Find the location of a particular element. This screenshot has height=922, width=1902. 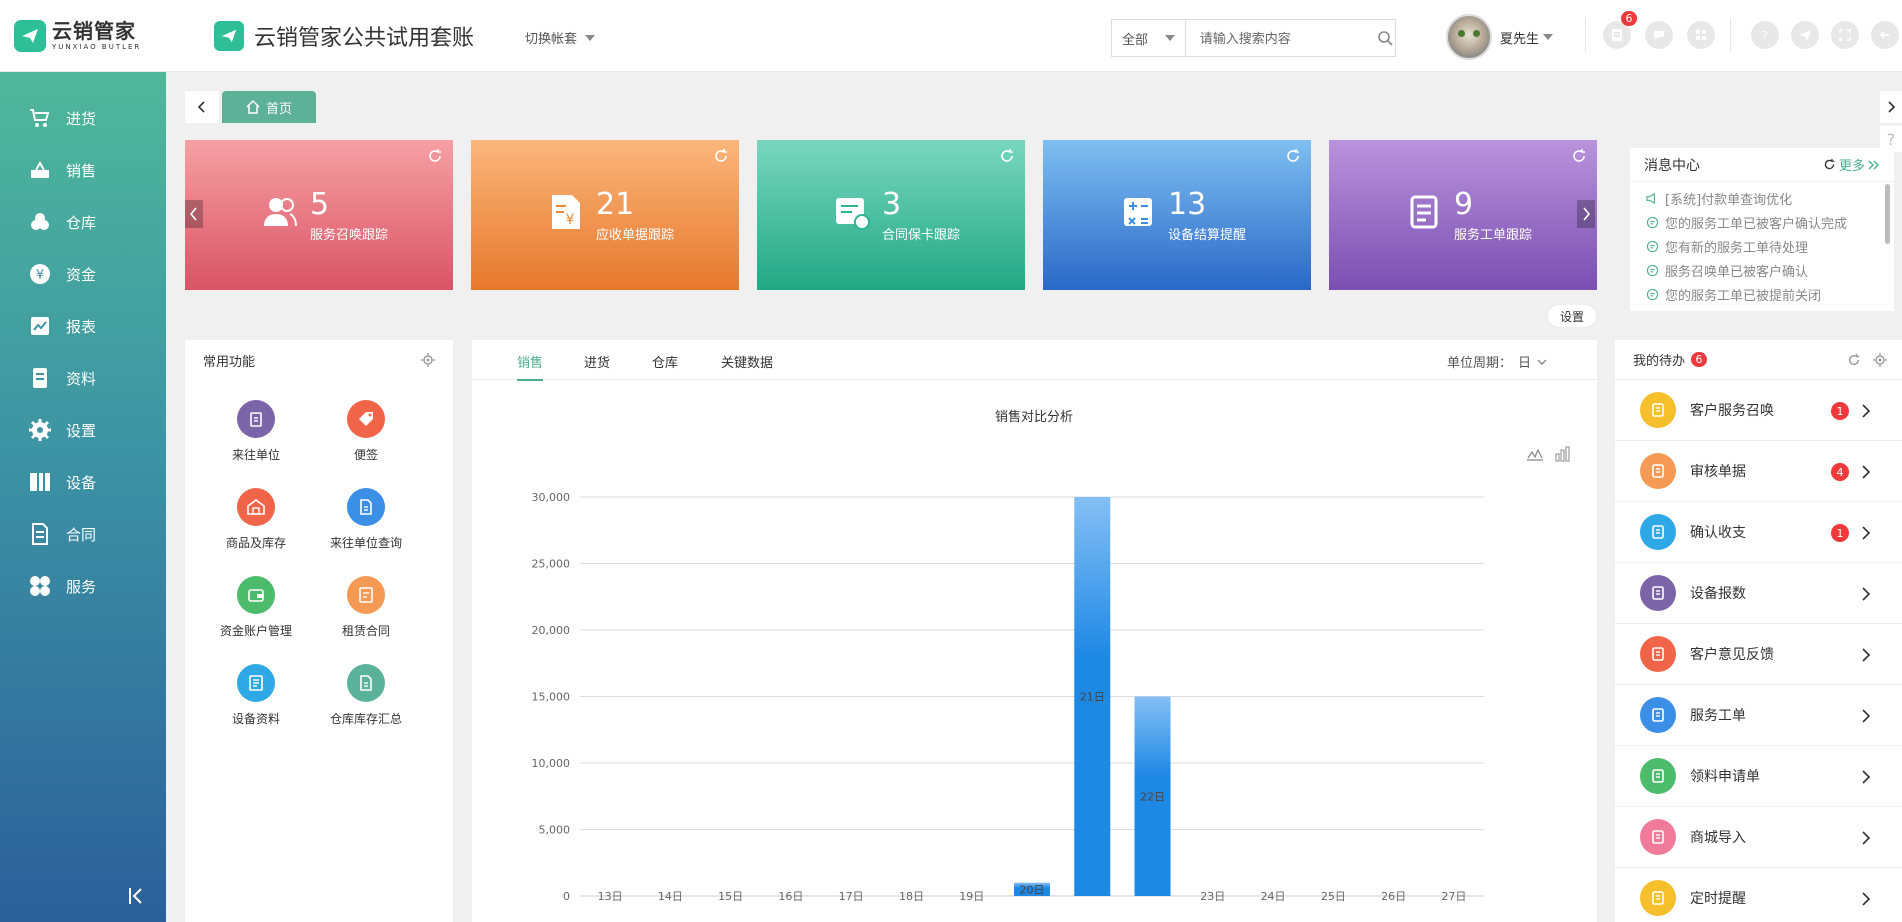

tab-sales: 销售 is located at coordinates (530, 366).